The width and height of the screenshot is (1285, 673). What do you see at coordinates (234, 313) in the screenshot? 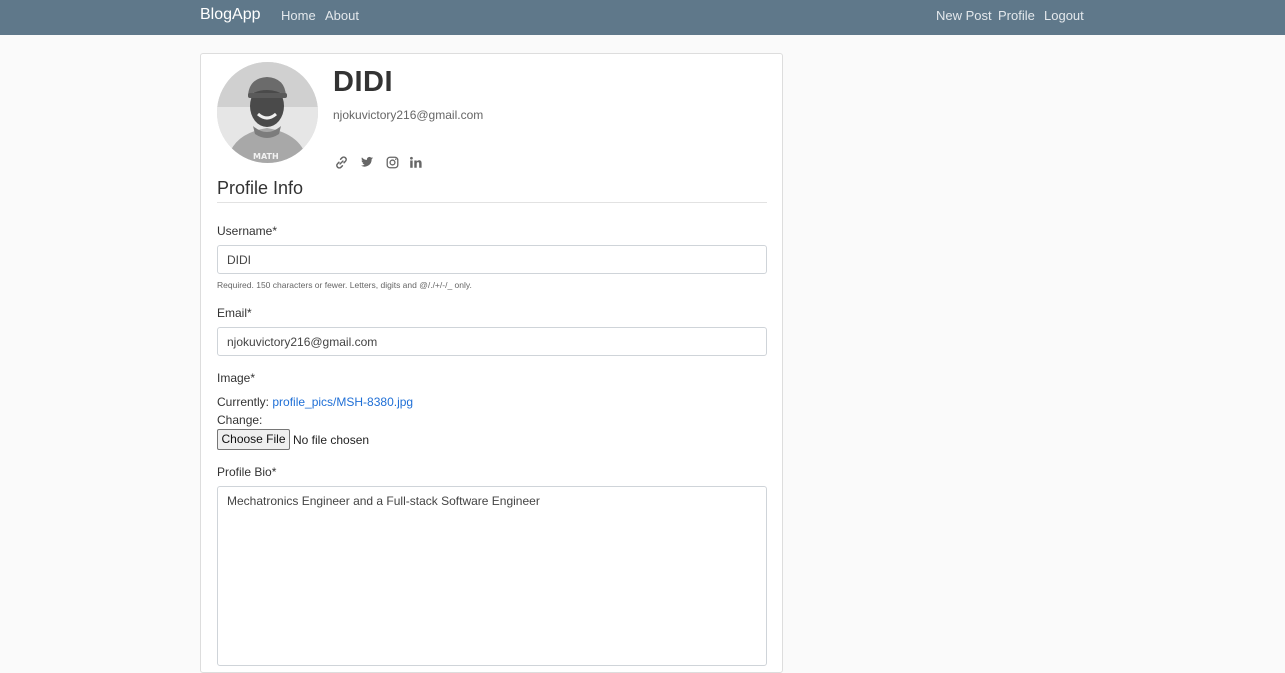
I see `email-label: Email*` at bounding box center [234, 313].